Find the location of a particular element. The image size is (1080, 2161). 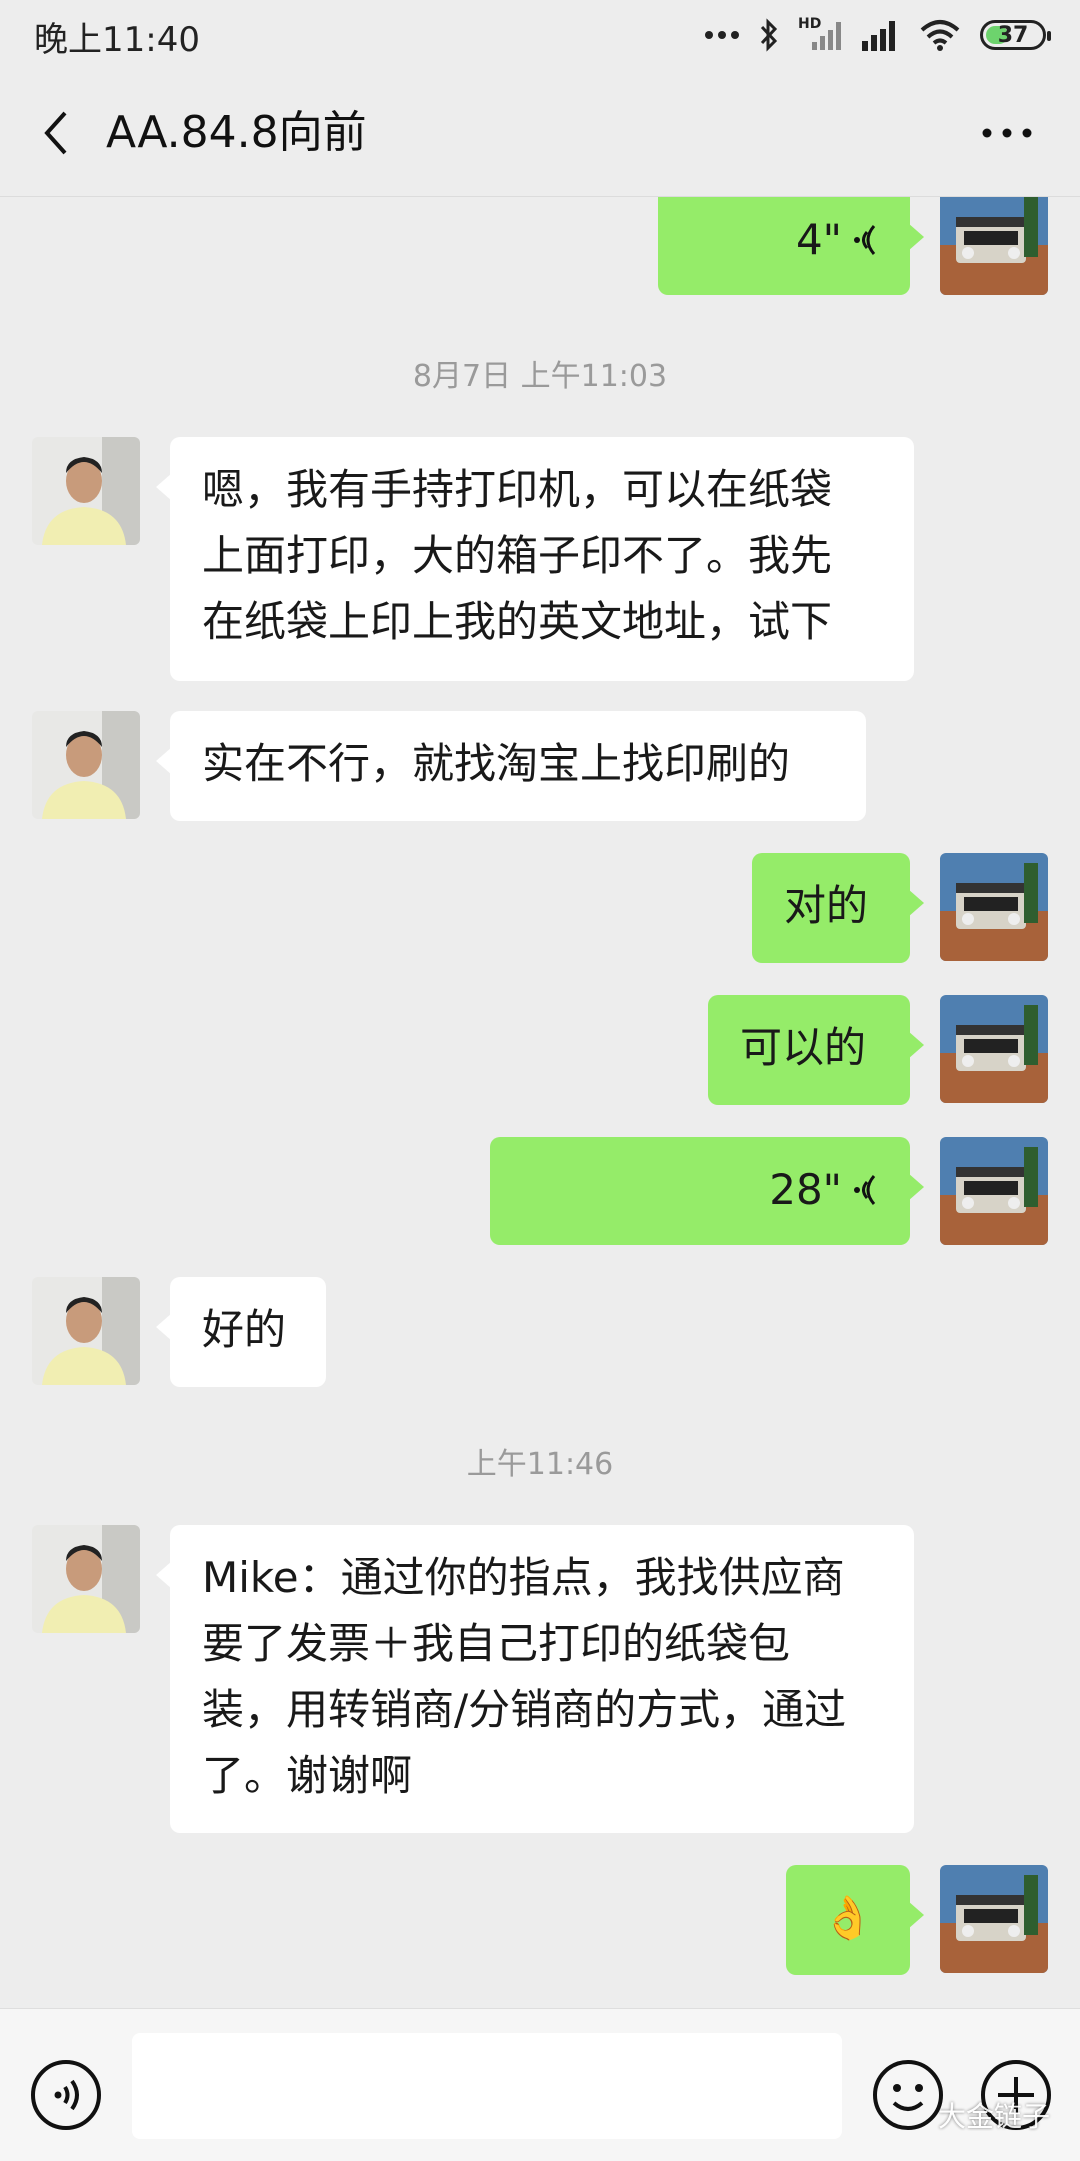

chat-title: AA.84.8向前 is located at coordinates (236, 132).